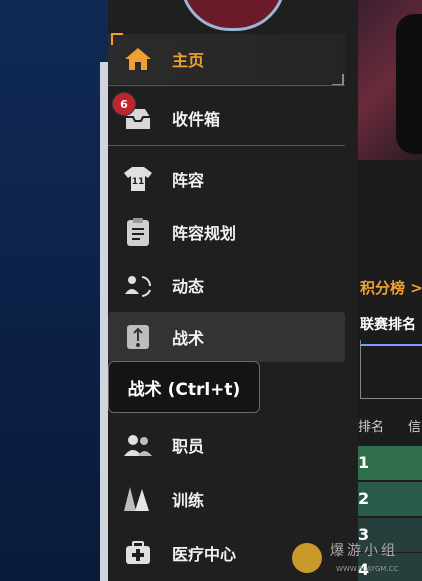 Image resolution: width=422 pixels, height=581 pixels. I want to click on sidebar-item-tactics: 战术, so click(226, 337).